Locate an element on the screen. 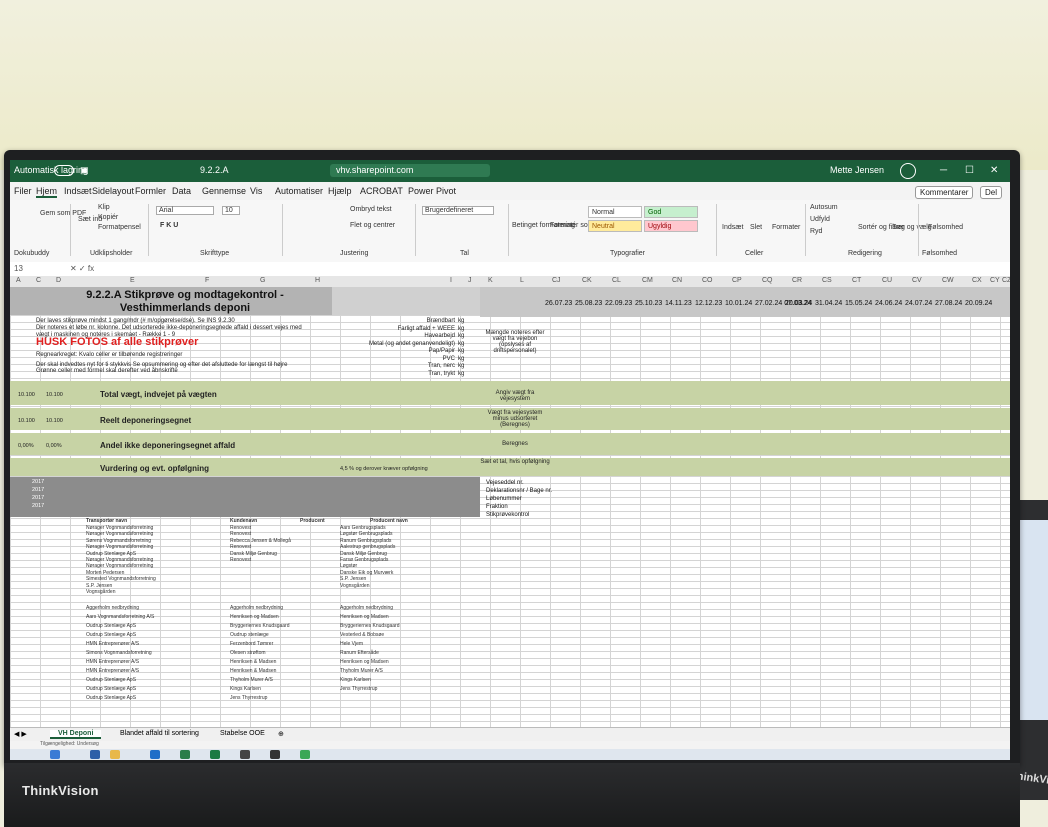 This screenshot has width=1048, height=827. carrier-cell: HMN Entreprenører A/S is located at coordinates (113, 644).